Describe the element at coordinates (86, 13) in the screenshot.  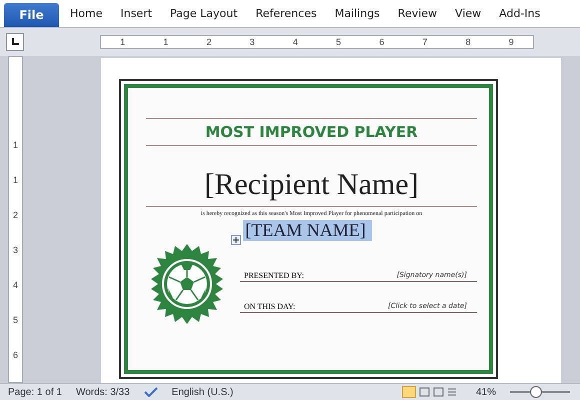
I see `ribbon-tab: Home` at that location.